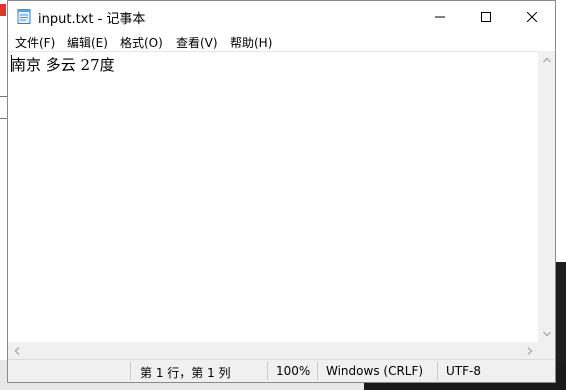  I want to click on scroll-left-button, so click(16, 350).